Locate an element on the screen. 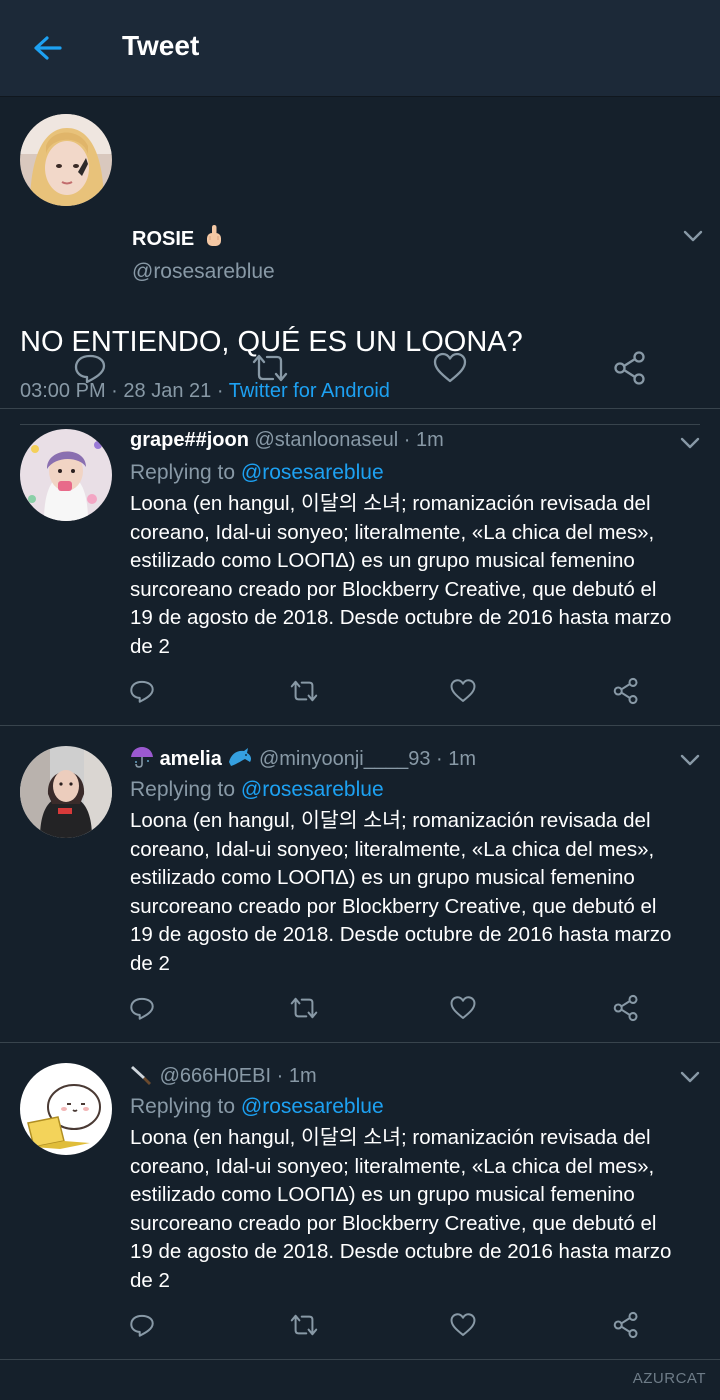 The height and width of the screenshot is (1400, 720). page-title: Tweet is located at coordinates (161, 45).